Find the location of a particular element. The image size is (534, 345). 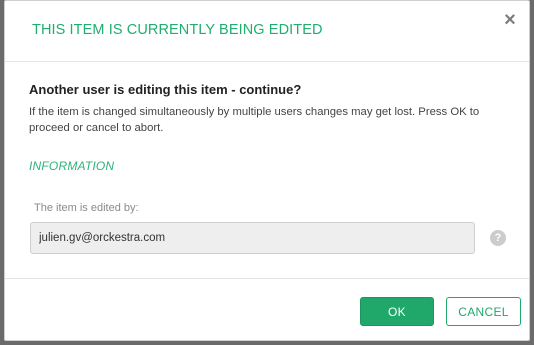

dialog-title: THIS ITEM IS CURRENTLY BEING EDITED is located at coordinates (177, 30).